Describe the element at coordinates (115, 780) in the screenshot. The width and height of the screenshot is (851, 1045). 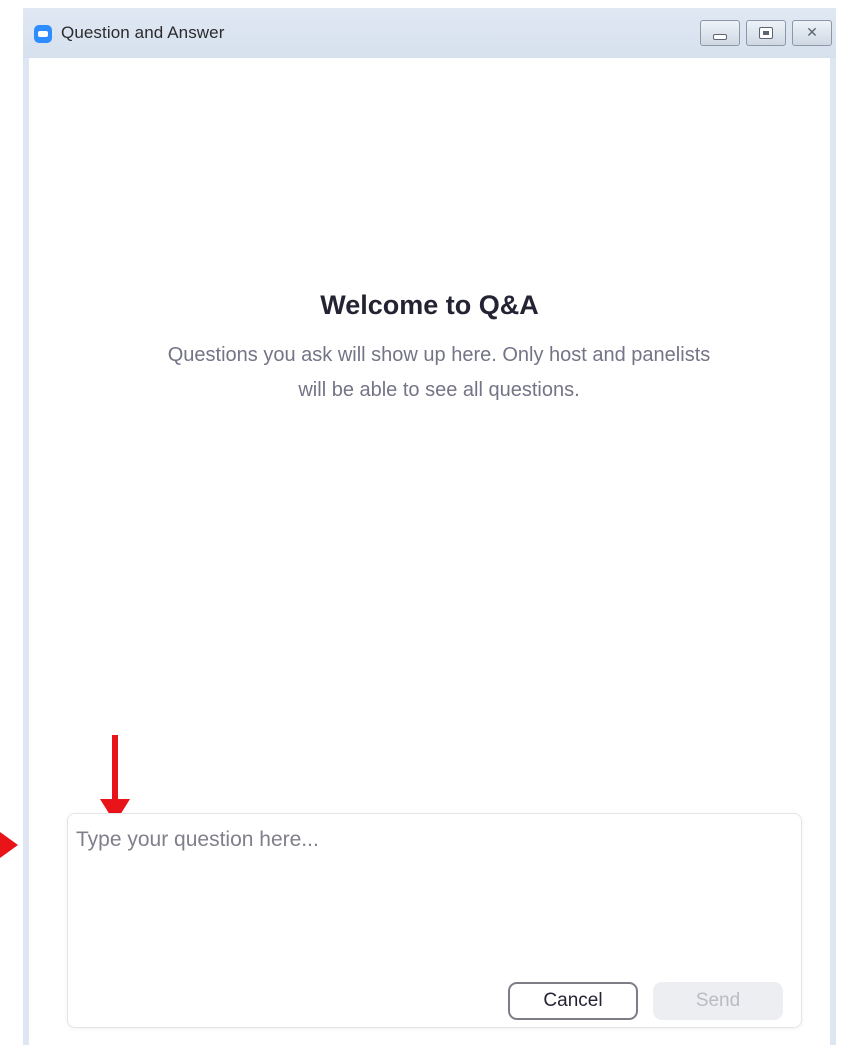
I see `annotation-arrow-input` at that location.